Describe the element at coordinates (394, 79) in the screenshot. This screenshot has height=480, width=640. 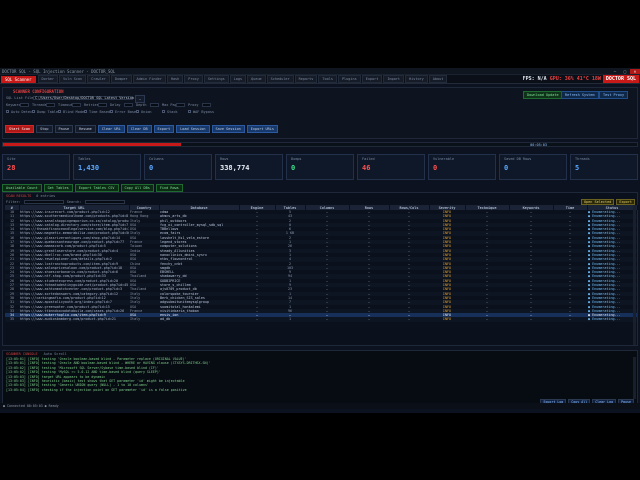
I see `tab-import: Import` at that location.